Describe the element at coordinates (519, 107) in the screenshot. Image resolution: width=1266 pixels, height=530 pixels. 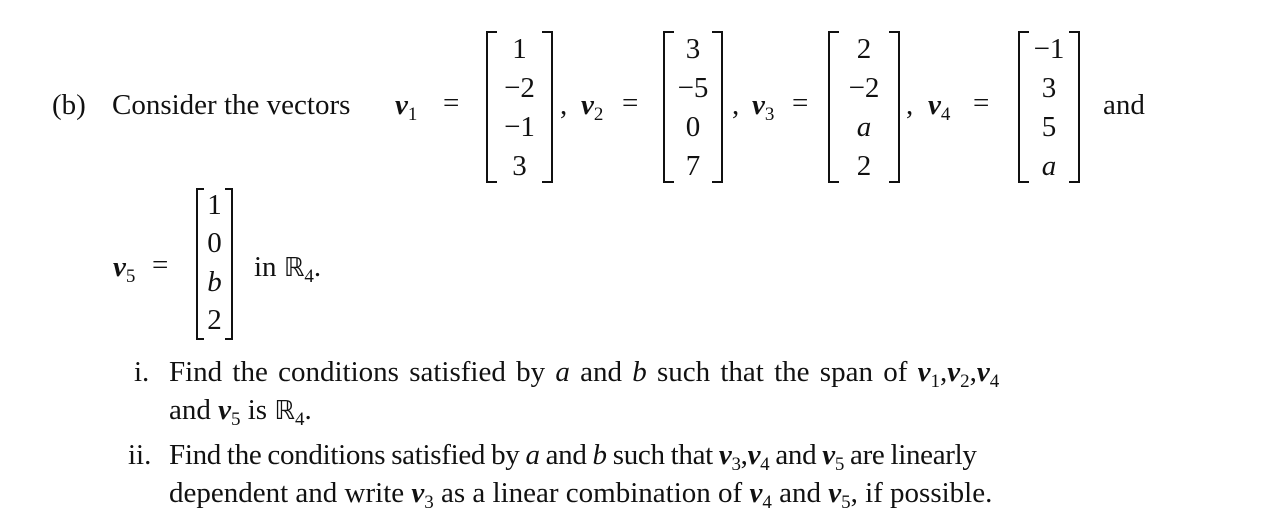
I see `v1-matrix: 1 −2 −1 3` at that location.